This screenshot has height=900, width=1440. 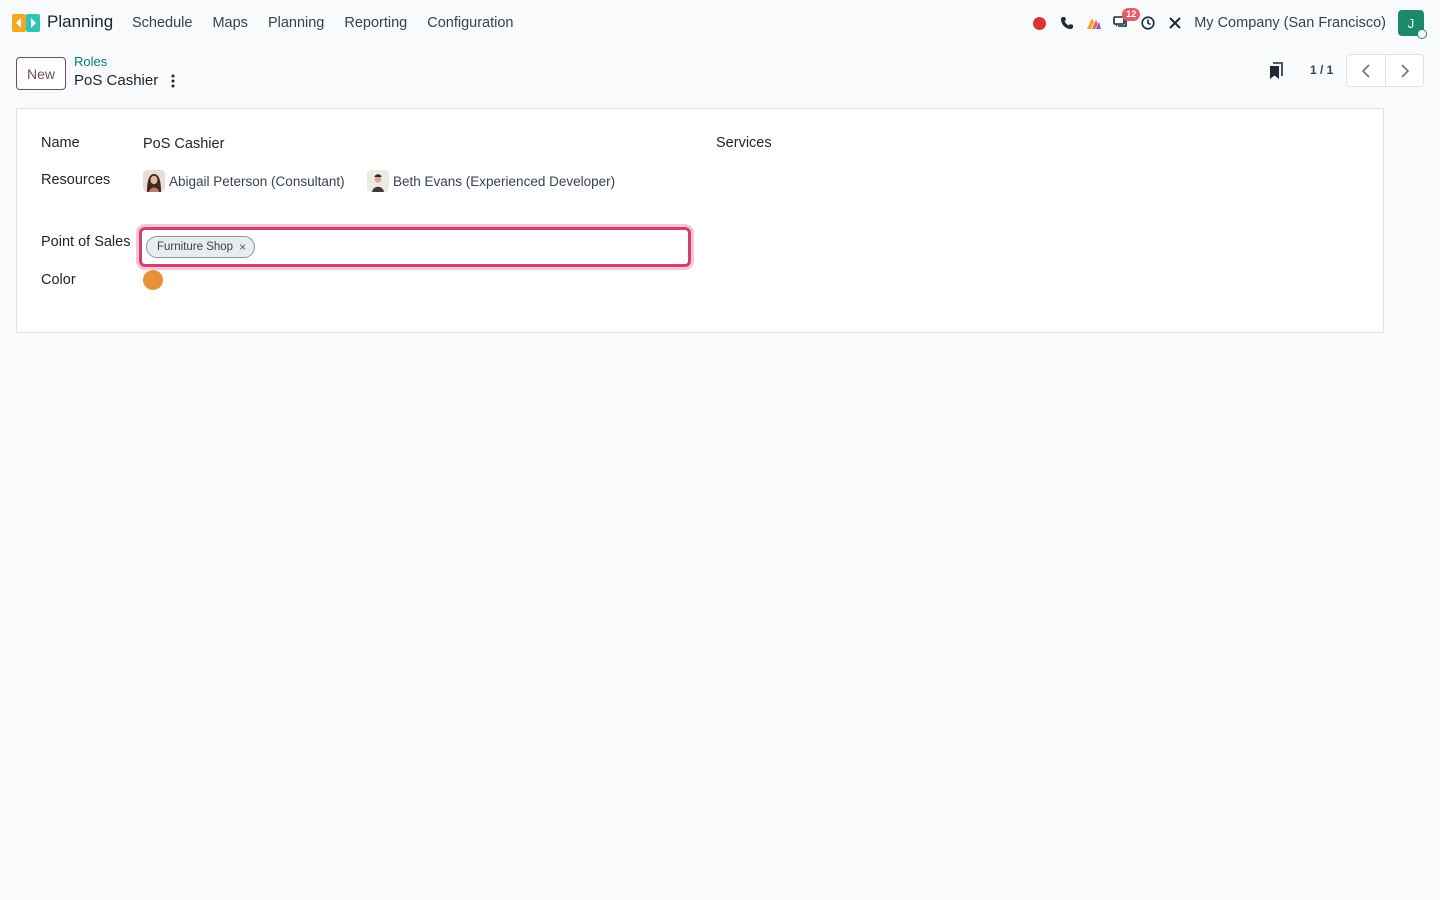 What do you see at coordinates (1321, 70) in the screenshot?
I see `pager-value: 1 / 1` at bounding box center [1321, 70].